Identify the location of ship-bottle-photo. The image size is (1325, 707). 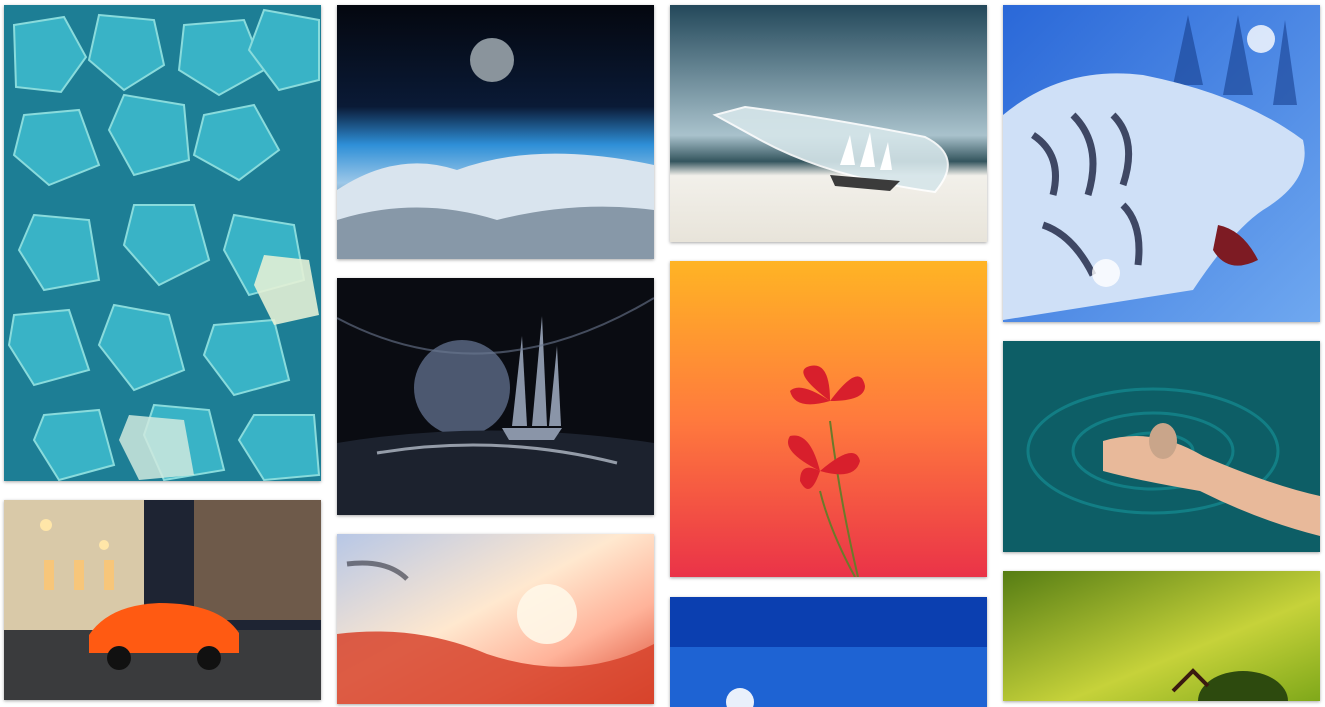
(828, 123).